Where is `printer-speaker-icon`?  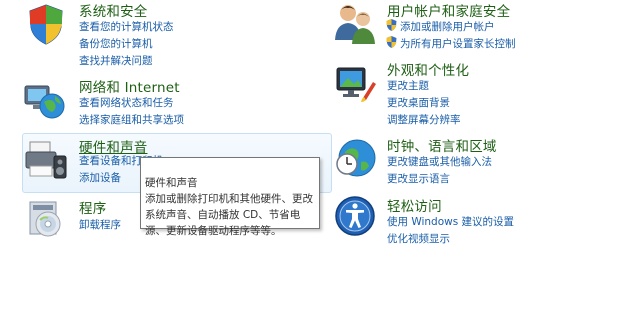 printer-speaker-icon is located at coordinates (46, 160).